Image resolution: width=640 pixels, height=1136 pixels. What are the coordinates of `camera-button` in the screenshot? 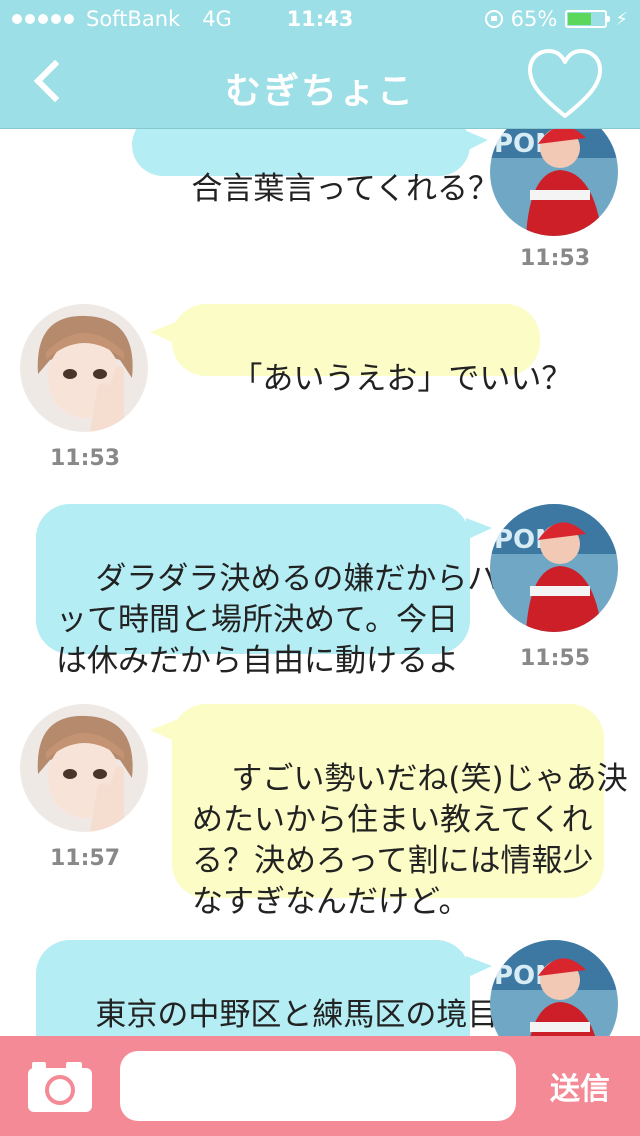 It's located at (60, 1086).